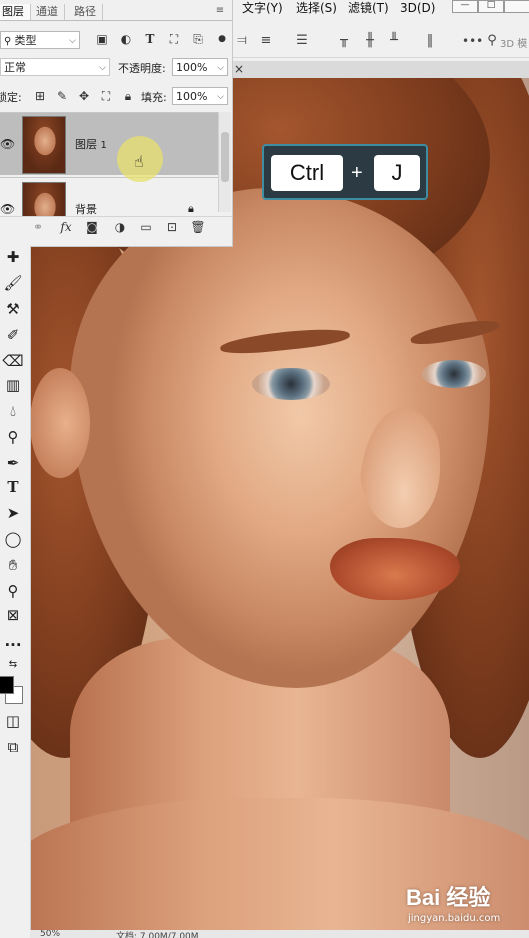 The height and width of the screenshot is (938, 529). Describe the element at coordinates (7, 685) in the screenshot. I see `foreground-color-swatch` at that location.